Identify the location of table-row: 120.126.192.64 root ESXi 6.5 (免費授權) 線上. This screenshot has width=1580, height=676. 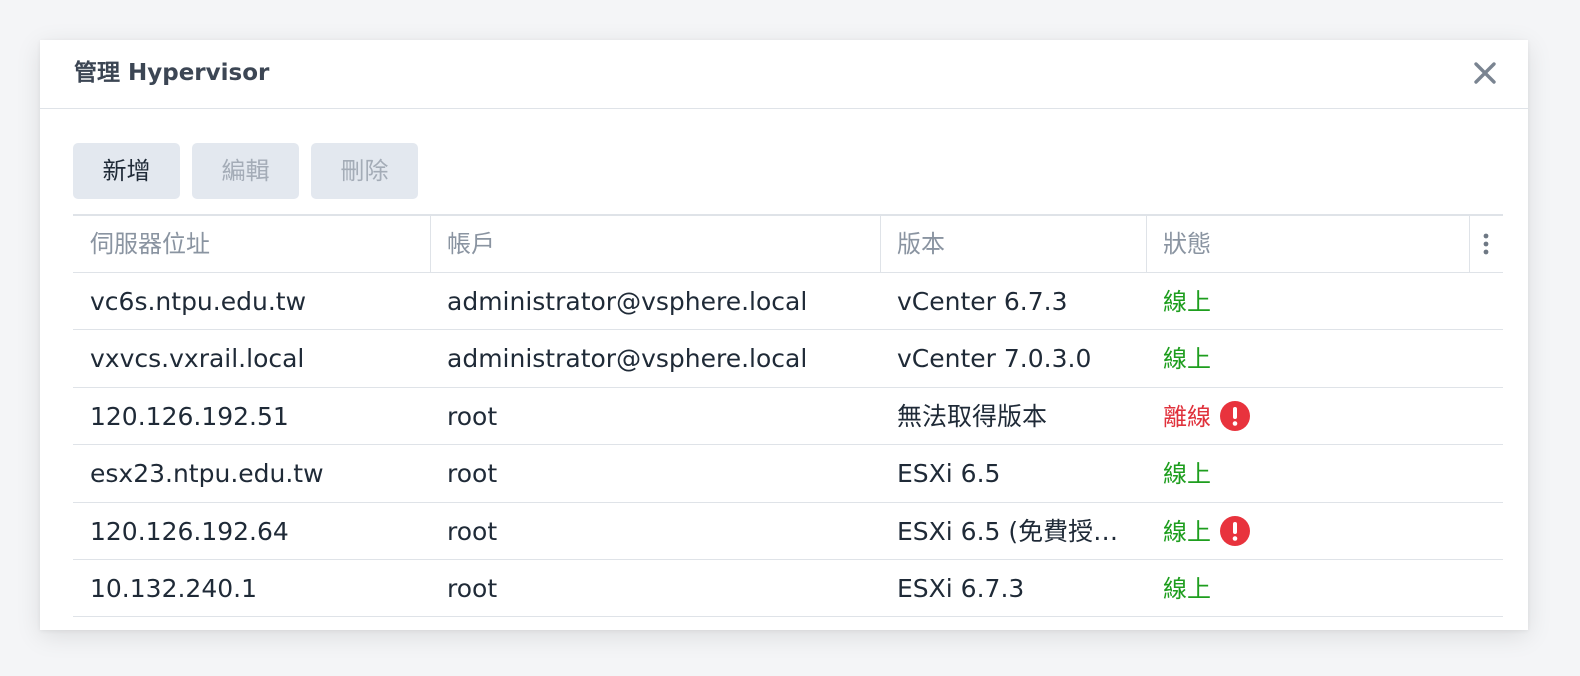
(788, 531).